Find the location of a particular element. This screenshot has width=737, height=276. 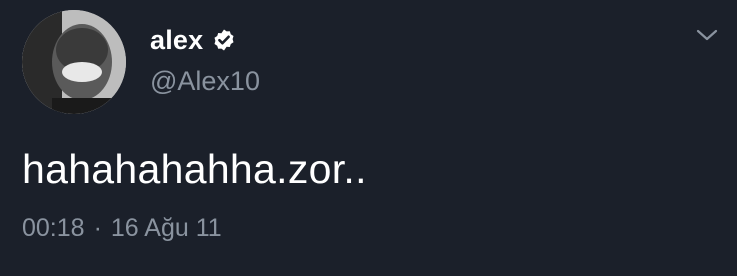

avatar is located at coordinates (74, 62).